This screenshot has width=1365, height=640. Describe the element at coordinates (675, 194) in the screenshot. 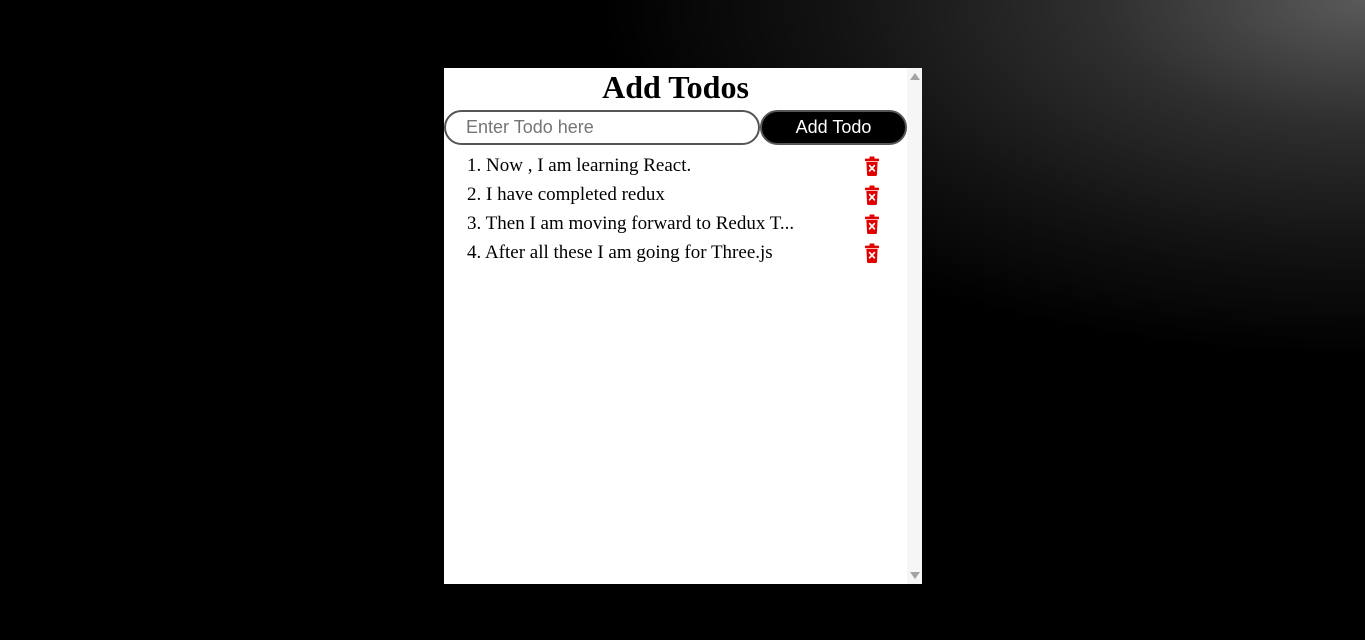

I see `todo-item: 2. I have completed redux` at that location.